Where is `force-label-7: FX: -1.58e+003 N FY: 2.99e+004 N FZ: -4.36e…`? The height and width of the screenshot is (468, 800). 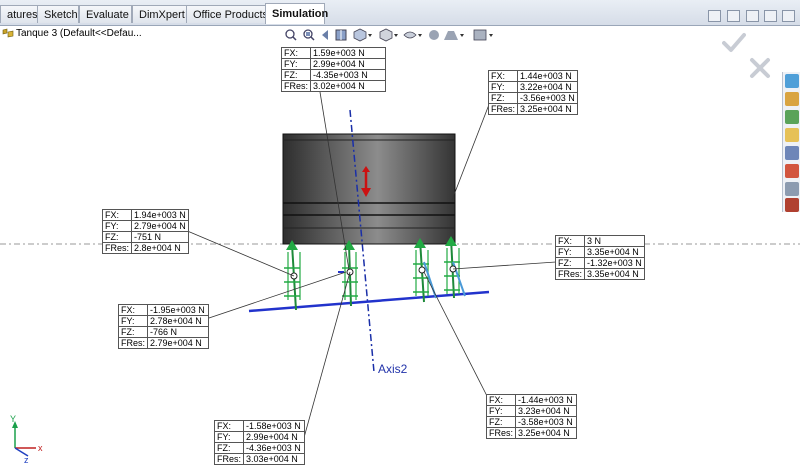
force-label-7: FX: -1.58e+003 N FY: 2.99e+004 N FZ: -4.36e… is located at coordinates (259, 442).